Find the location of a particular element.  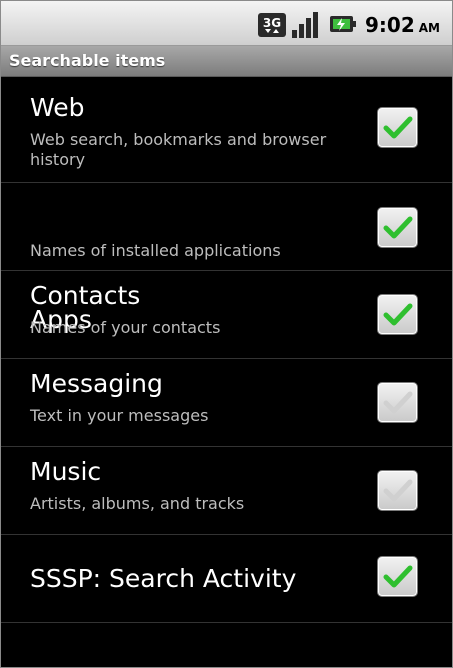

3g-icon: 3G is located at coordinates (272, 25).